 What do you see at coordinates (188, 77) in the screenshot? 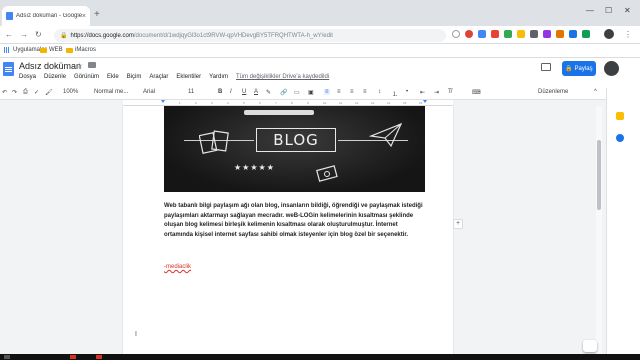
I see `menu-addons: Eklentiler` at bounding box center [188, 77].